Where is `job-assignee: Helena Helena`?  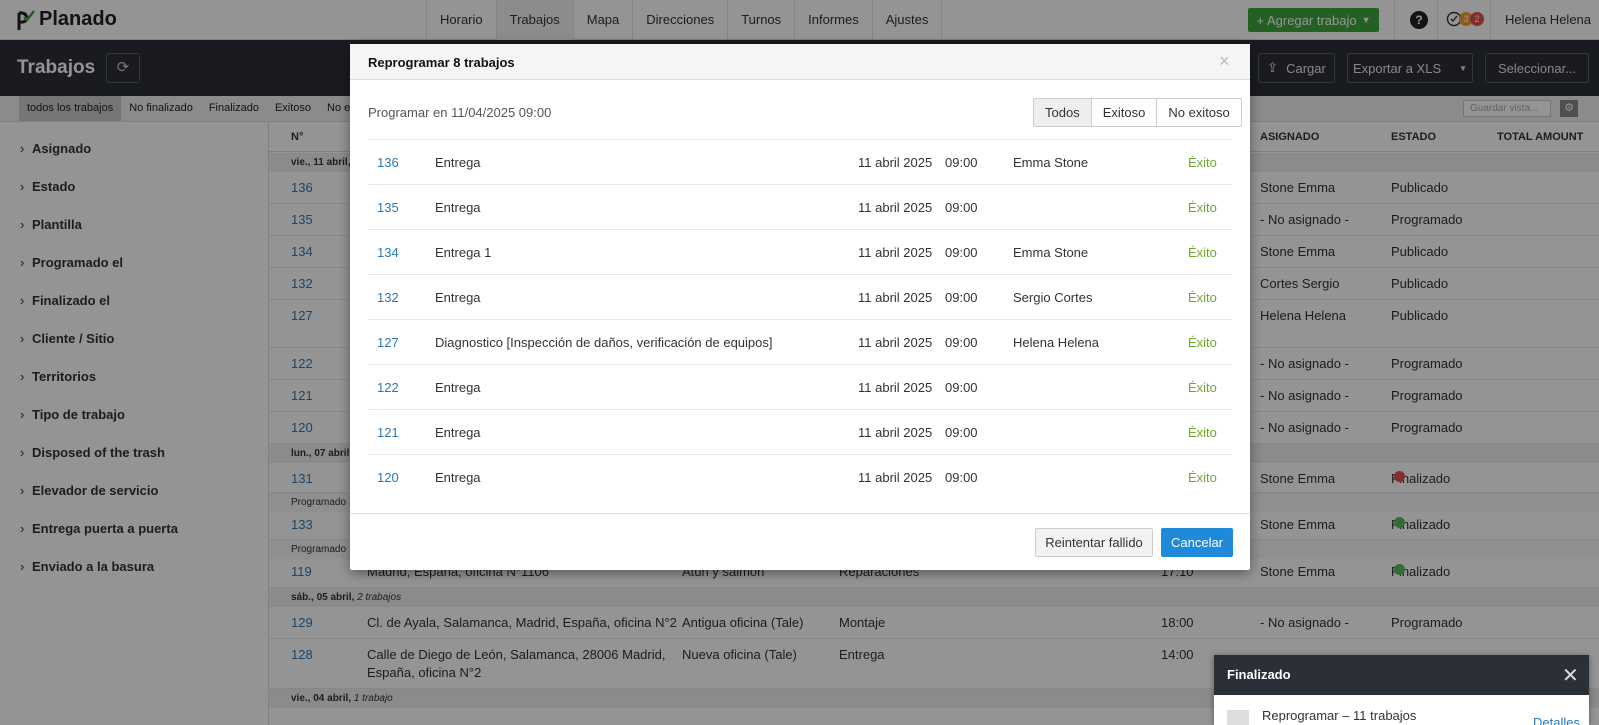
job-assignee: Helena Helena is located at coordinates (1056, 342).